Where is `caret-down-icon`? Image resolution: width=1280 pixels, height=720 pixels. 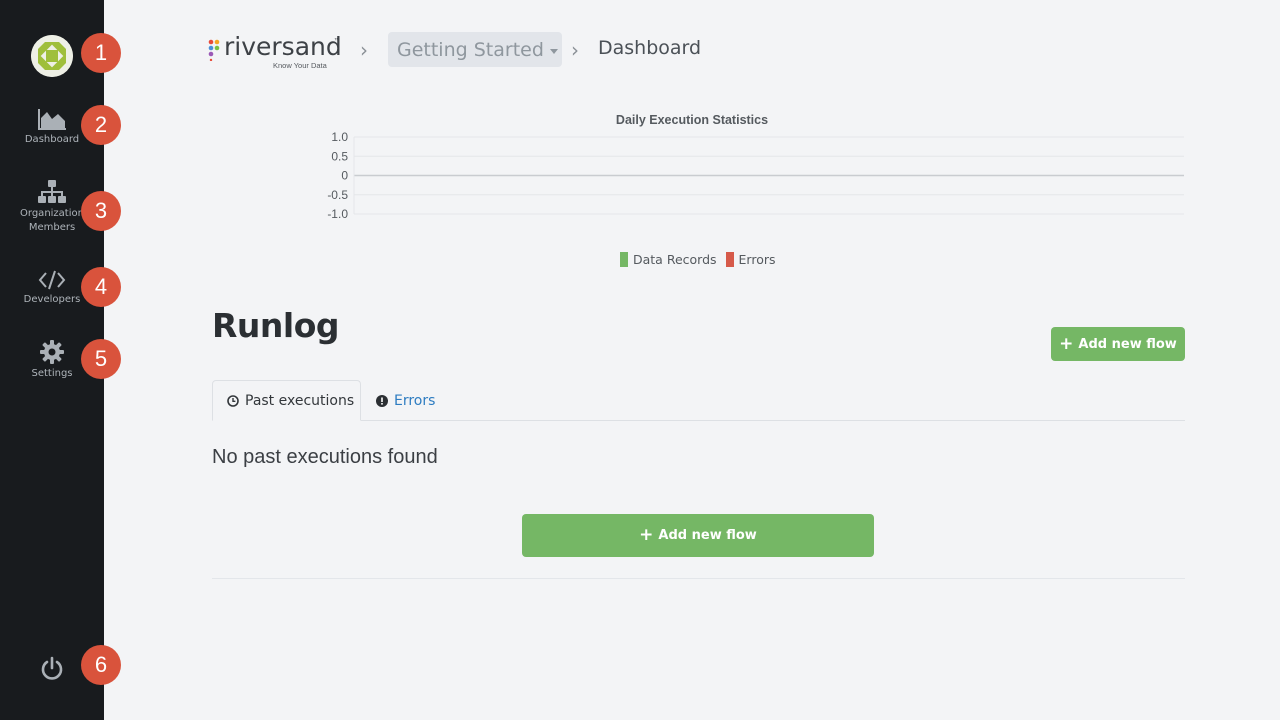
caret-down-icon is located at coordinates (553, 51).